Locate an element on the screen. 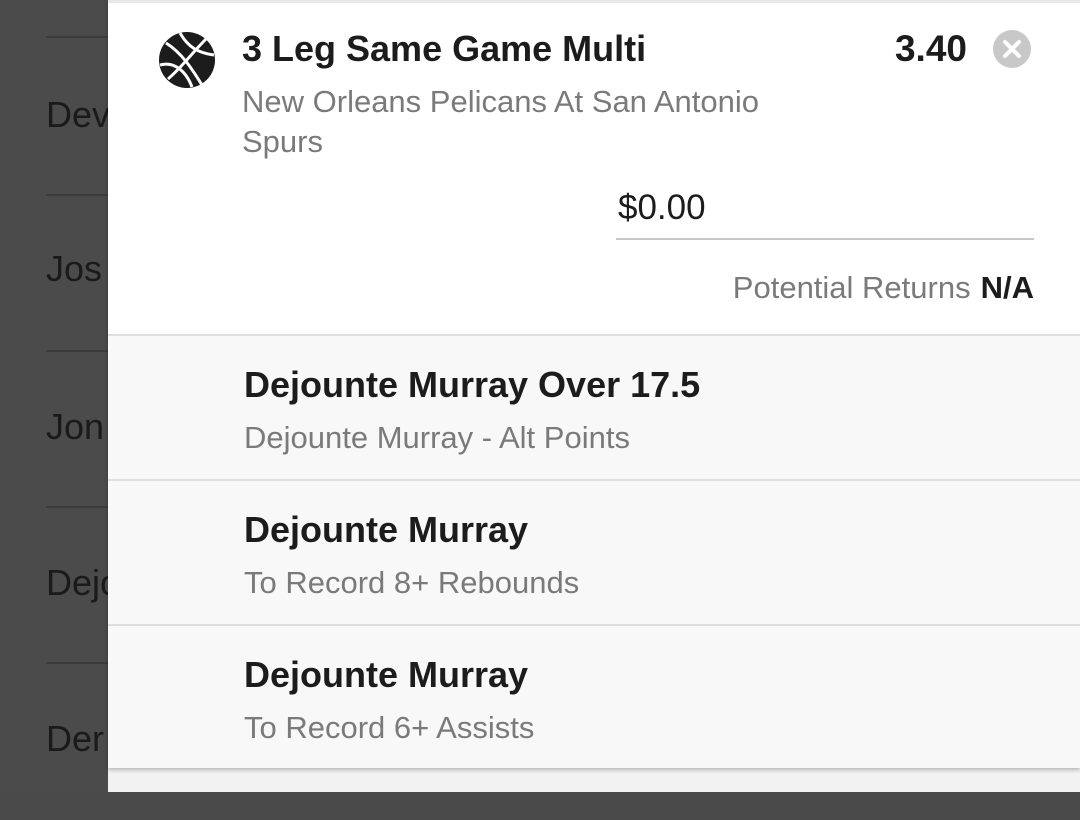  potential-returns-value: N/A is located at coordinates (1007, 287).